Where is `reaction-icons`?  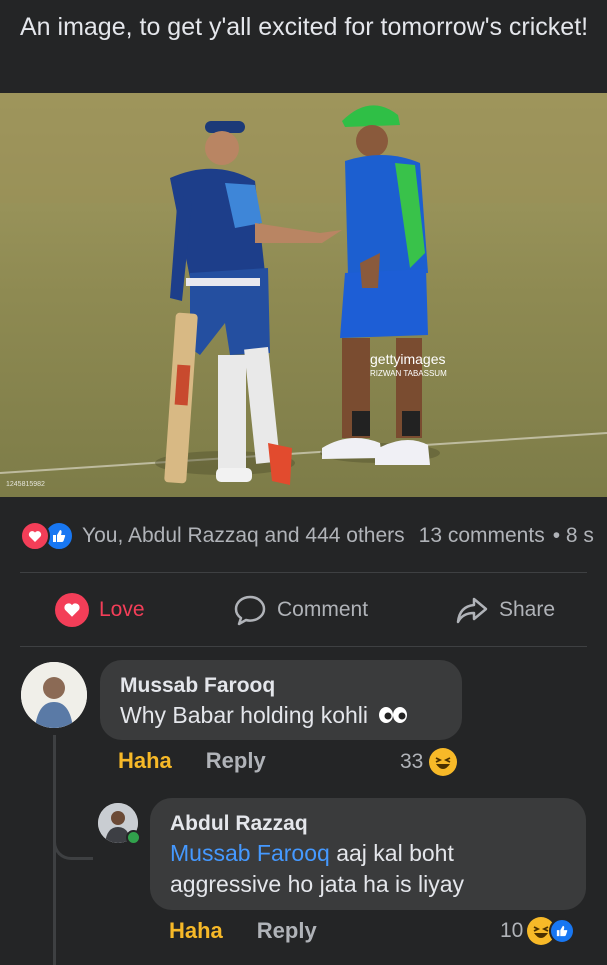 reaction-icons is located at coordinates (47, 536).